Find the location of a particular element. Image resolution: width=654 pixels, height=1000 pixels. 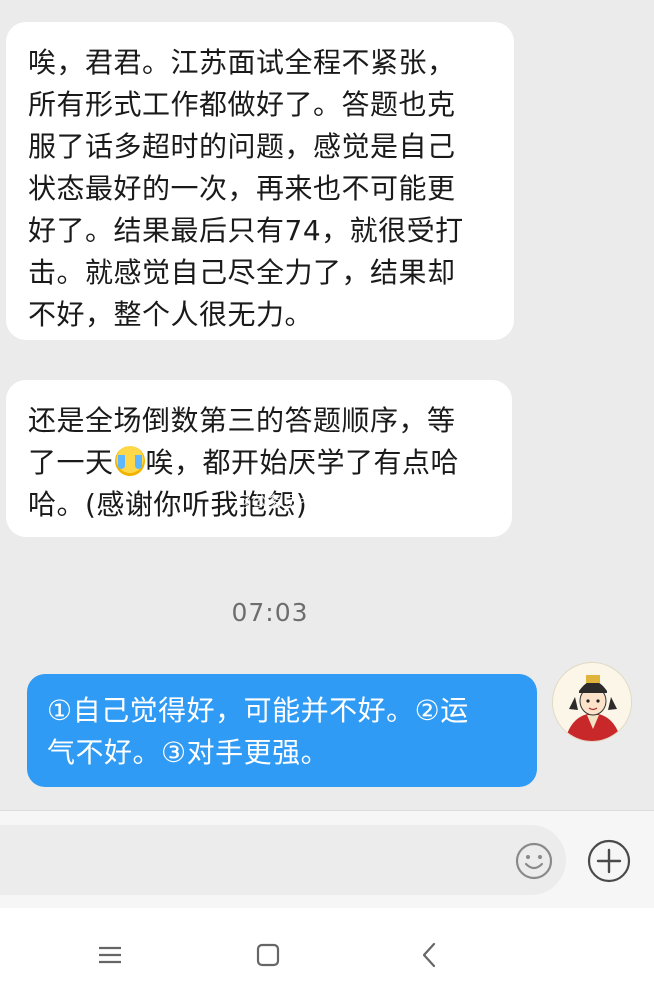

menu-icon is located at coordinates (110, 955).